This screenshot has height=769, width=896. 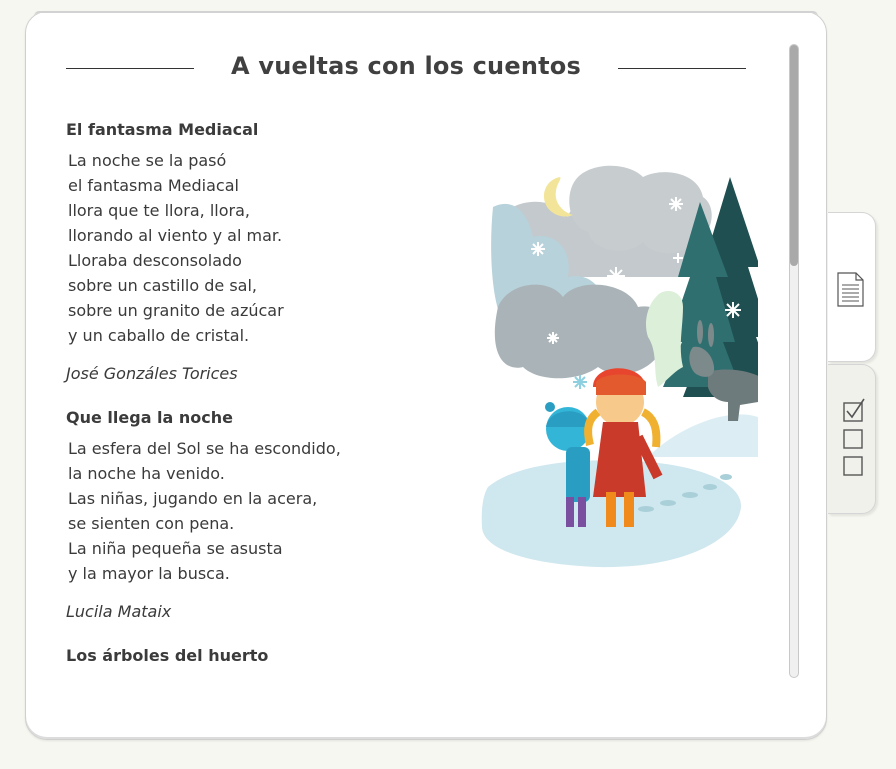 I want to click on scrollbar-thumb, so click(x=794, y=155).